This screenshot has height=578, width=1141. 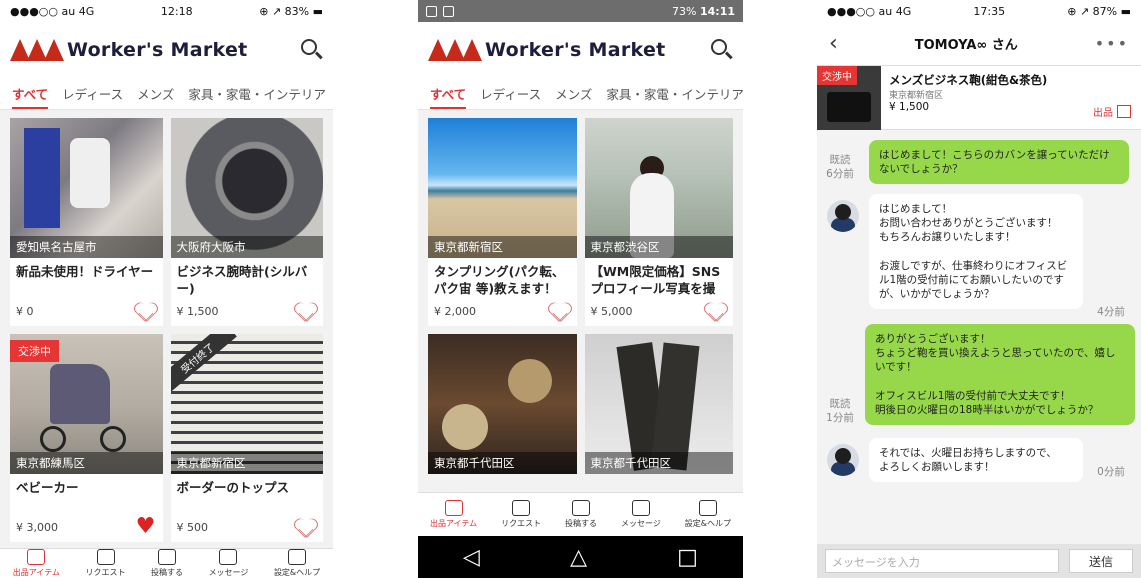 What do you see at coordinates (869, 11) in the screenshot?
I see `carrier-text: ●●●○○ au 4G` at bounding box center [869, 11].